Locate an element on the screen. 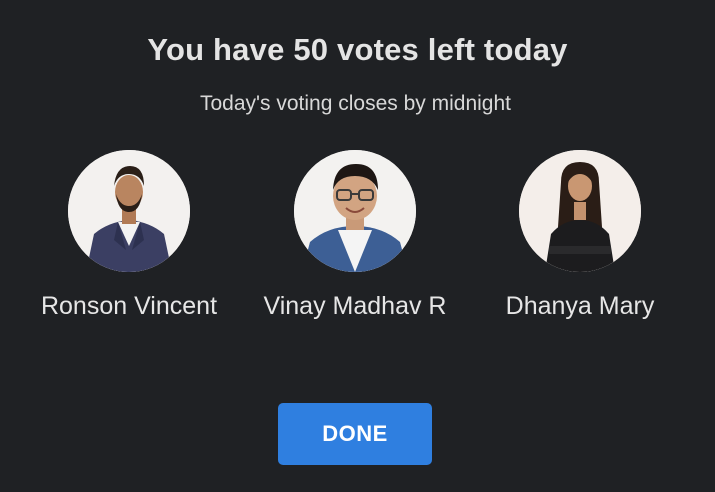 This screenshot has height=492, width=715. contestant-name: Vinay Madhav R is located at coordinates (355, 306).